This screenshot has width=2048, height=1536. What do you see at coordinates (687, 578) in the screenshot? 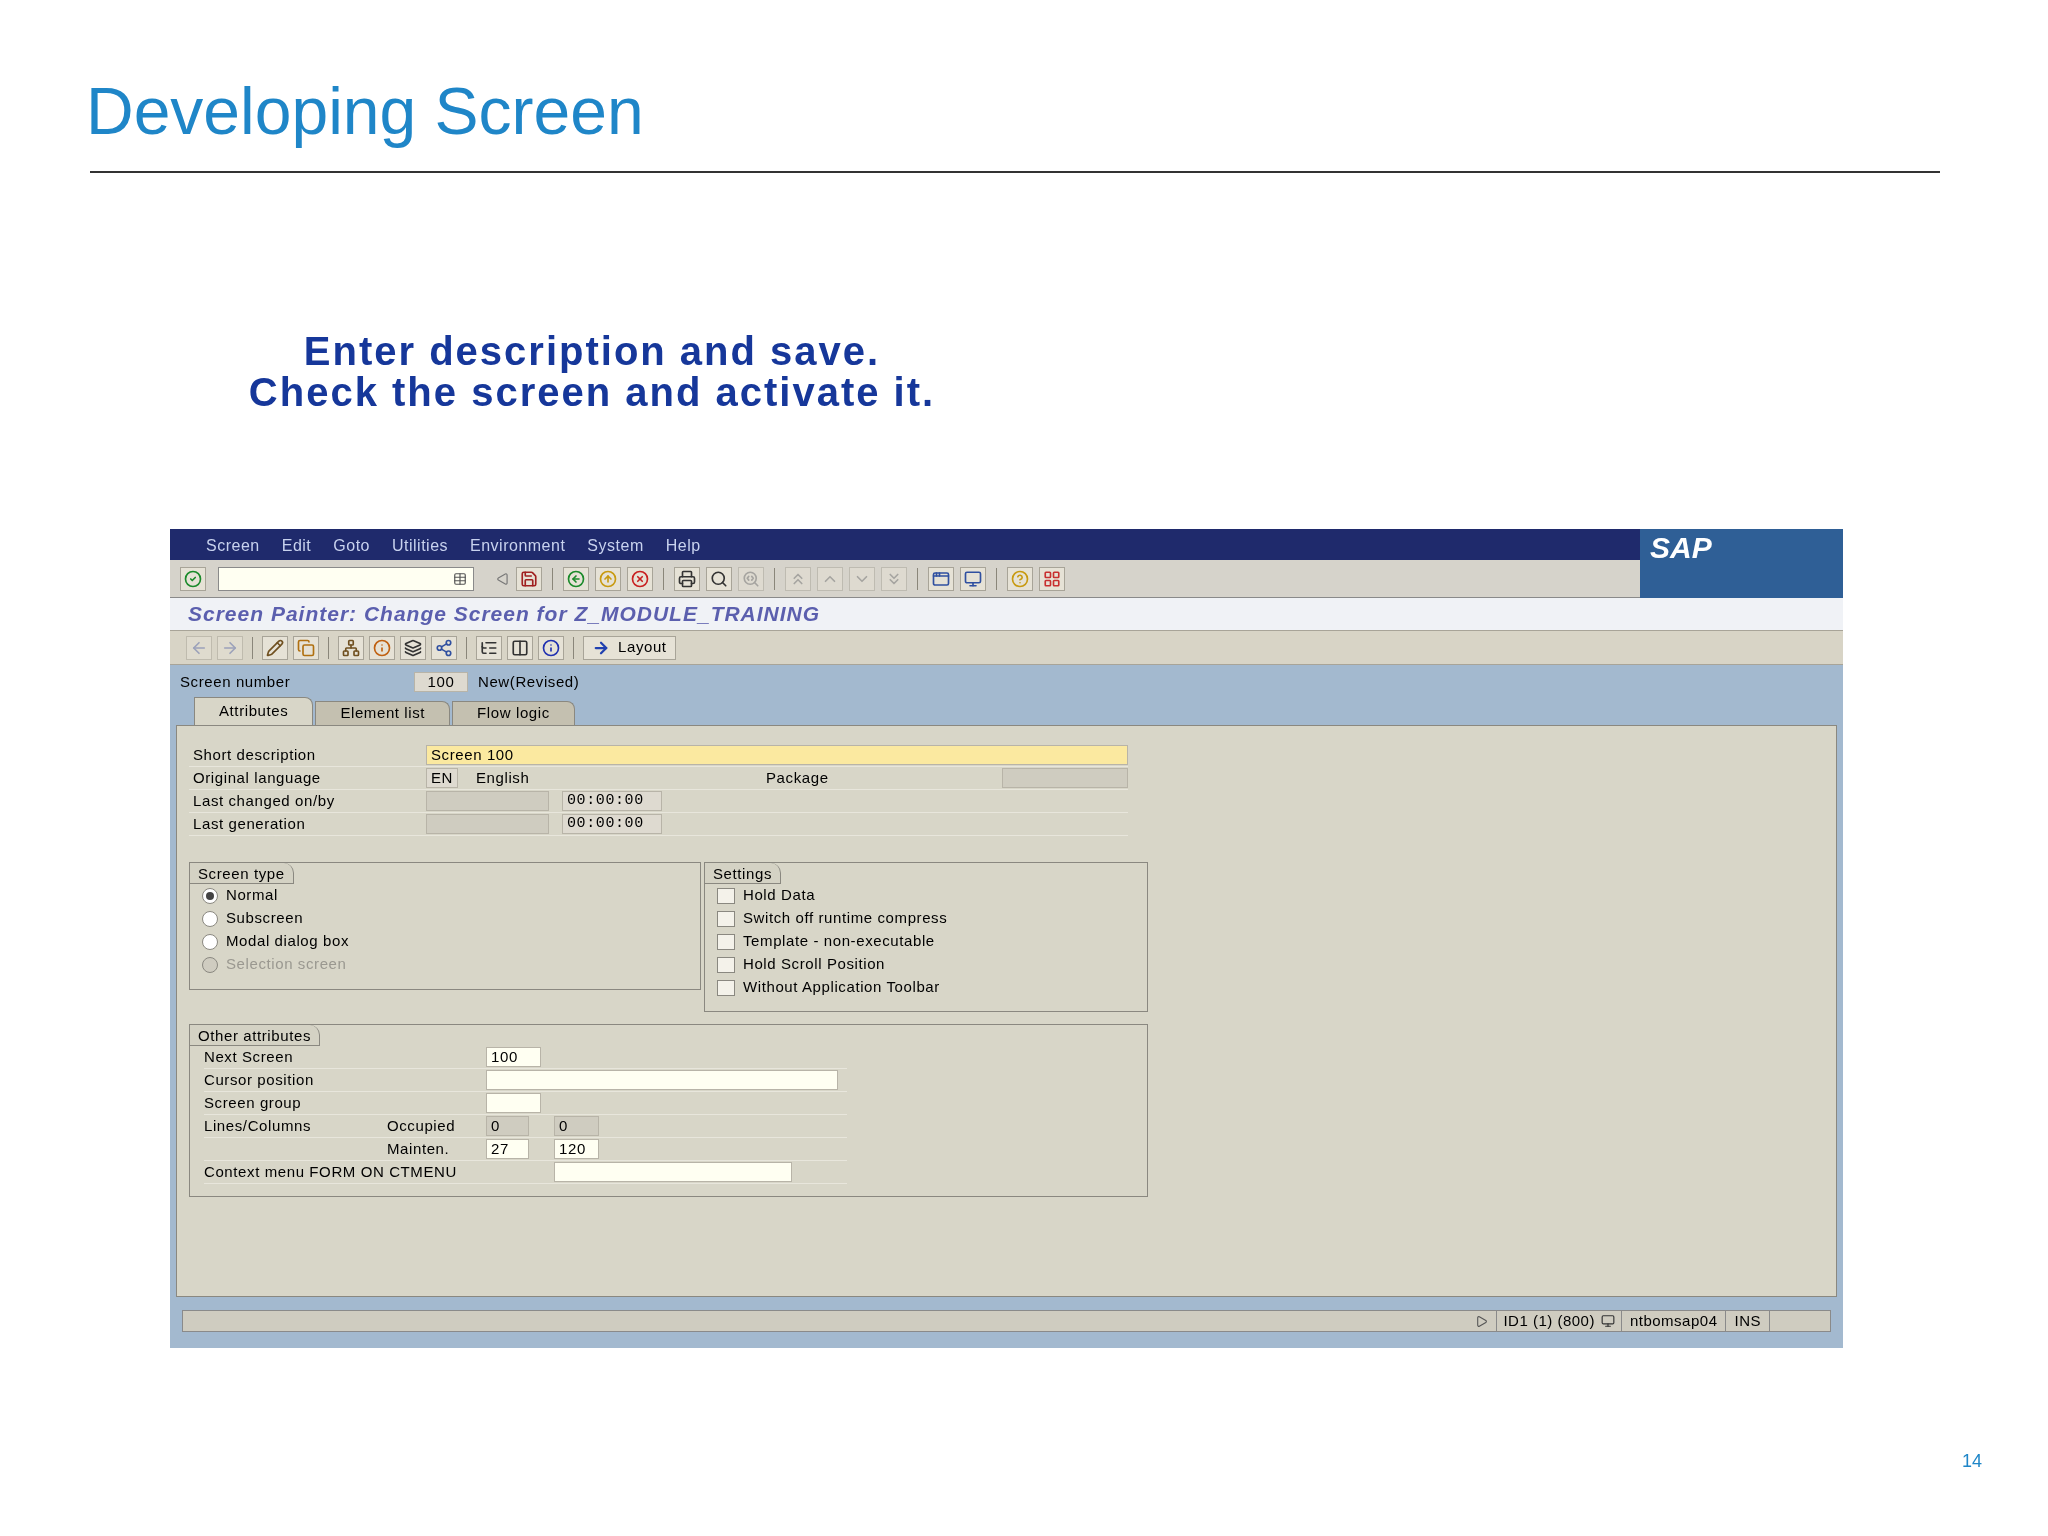
I see `print-icon` at bounding box center [687, 578].